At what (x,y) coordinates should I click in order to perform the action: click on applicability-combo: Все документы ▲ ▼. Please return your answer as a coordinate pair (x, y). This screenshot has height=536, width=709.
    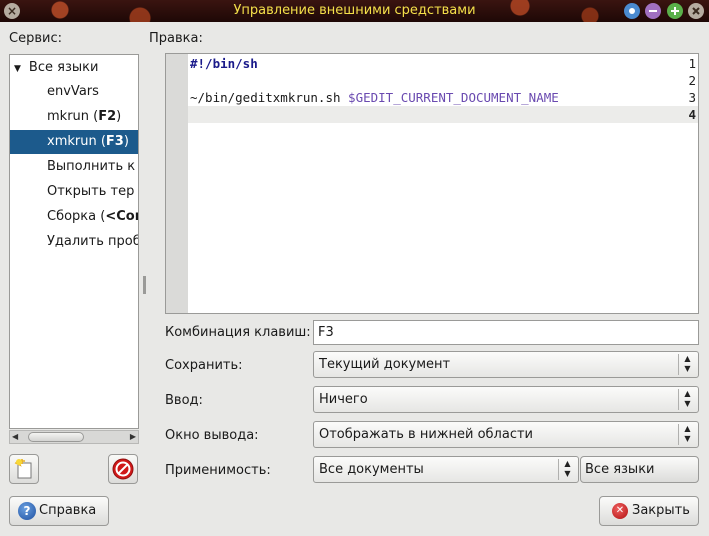
    Looking at the image, I should click on (446, 469).